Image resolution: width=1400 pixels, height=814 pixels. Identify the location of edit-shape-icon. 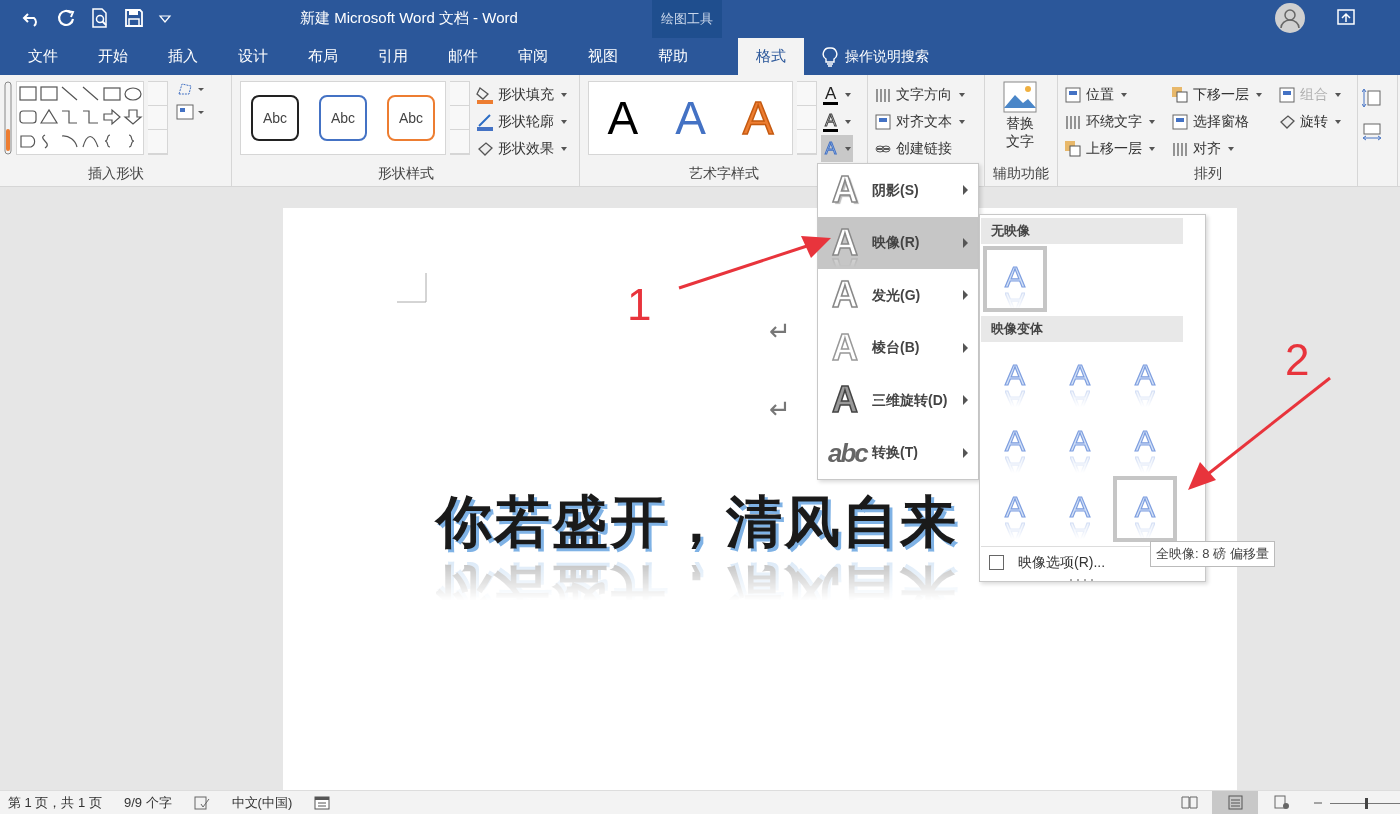
(190, 89).